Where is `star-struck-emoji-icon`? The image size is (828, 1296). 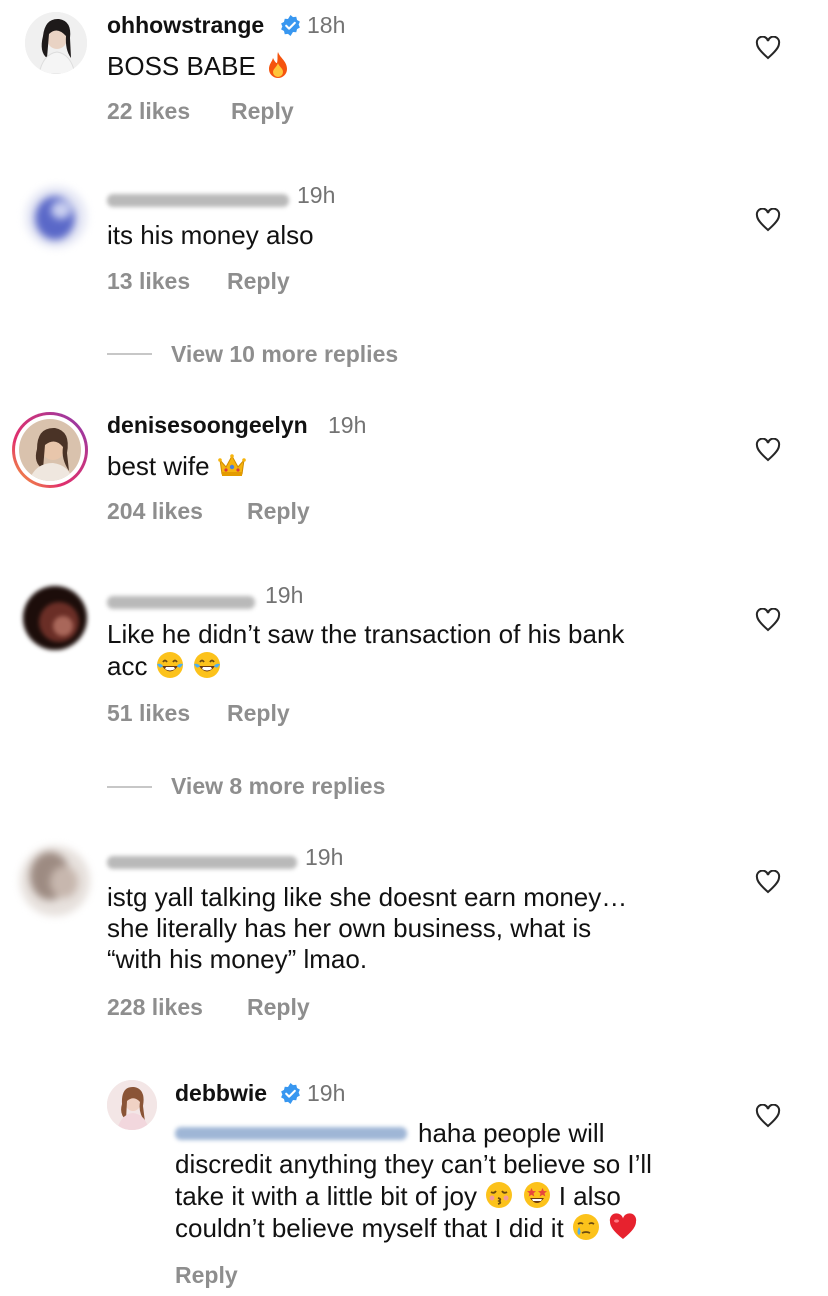 star-struck-emoji-icon is located at coordinates (536, 1195).